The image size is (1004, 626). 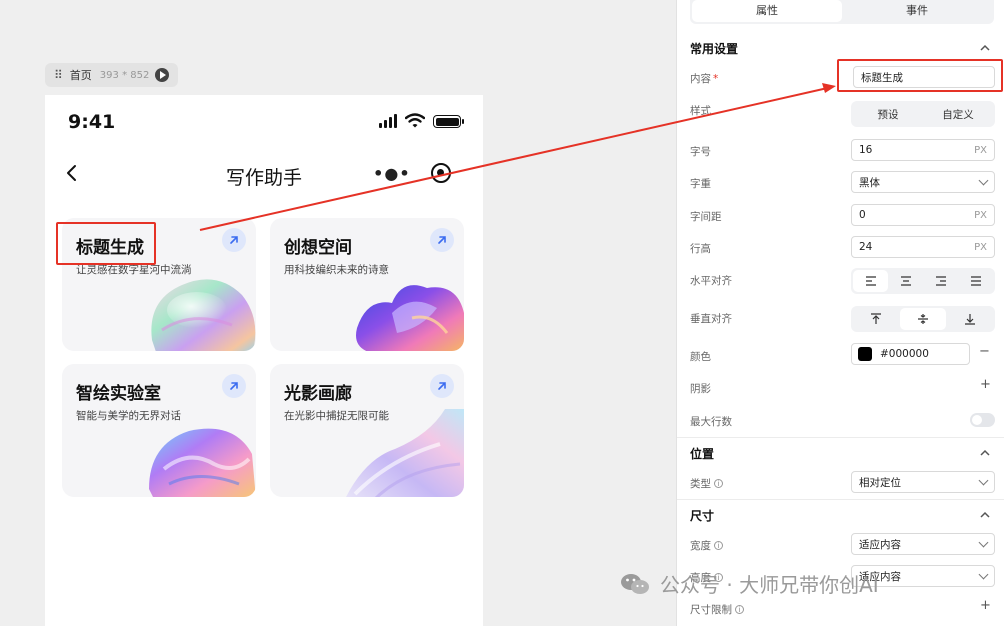 What do you see at coordinates (958, 114) in the screenshot?
I see `style-custom-option: 自定义` at bounding box center [958, 114].